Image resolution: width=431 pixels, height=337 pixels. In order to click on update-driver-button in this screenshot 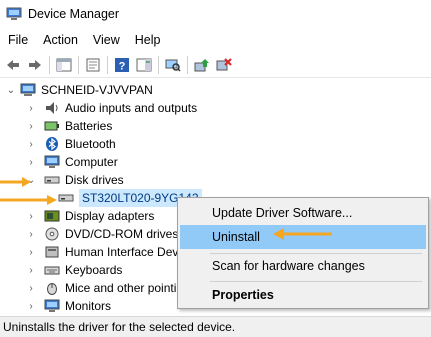, I will do `click(202, 65)`.